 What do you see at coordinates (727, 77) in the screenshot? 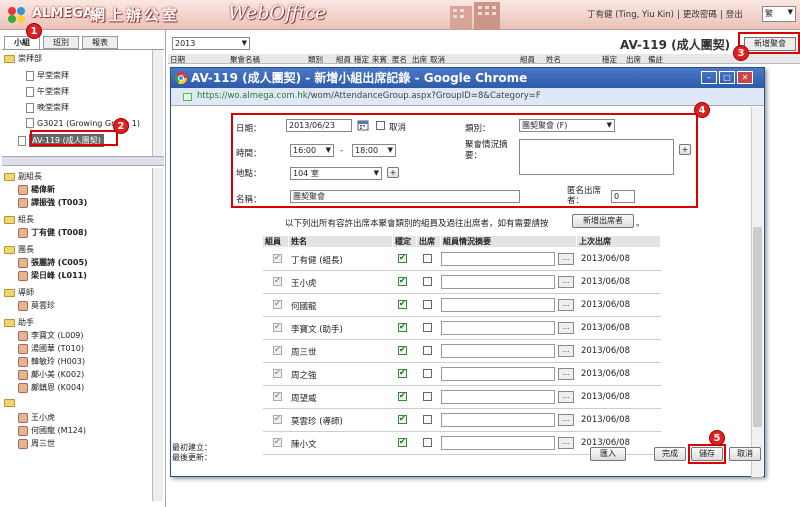
I see `maximize-icon: □` at bounding box center [727, 77].